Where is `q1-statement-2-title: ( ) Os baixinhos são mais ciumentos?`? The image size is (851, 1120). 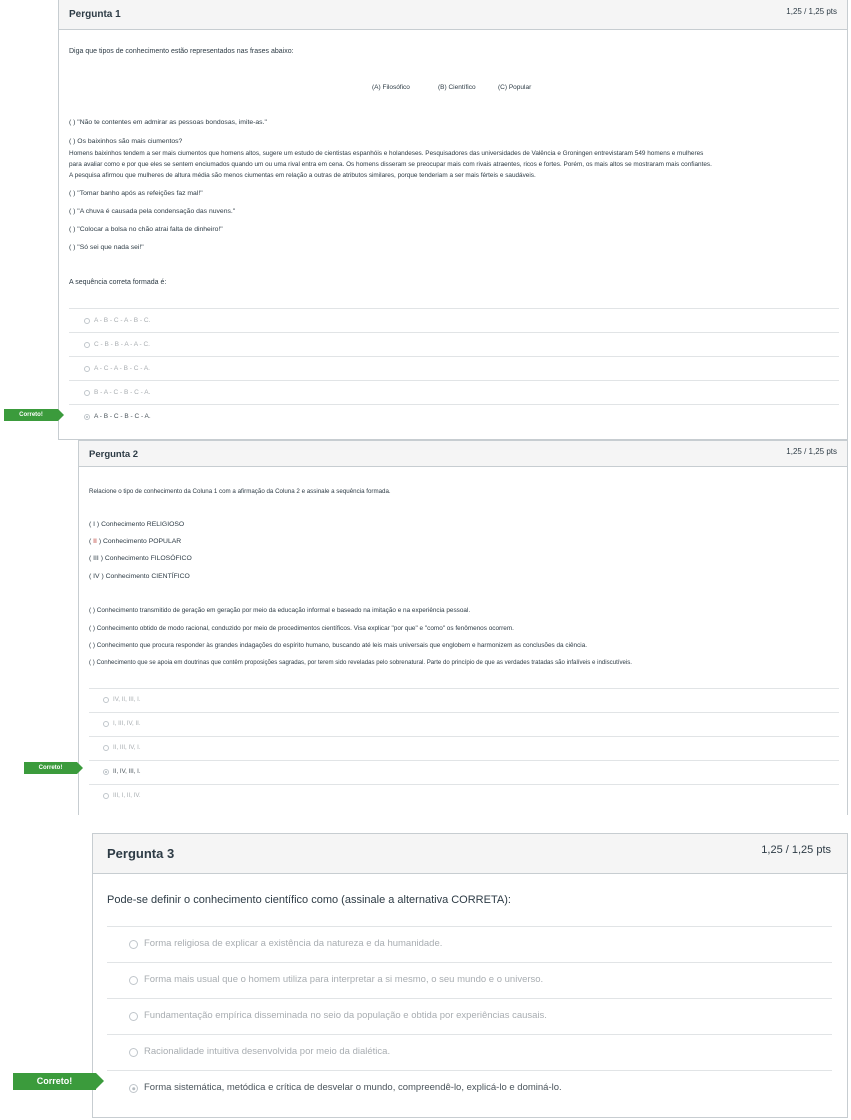 q1-statement-2-title: ( ) Os baixinhos são mais ciumentos? is located at coordinates (126, 141).